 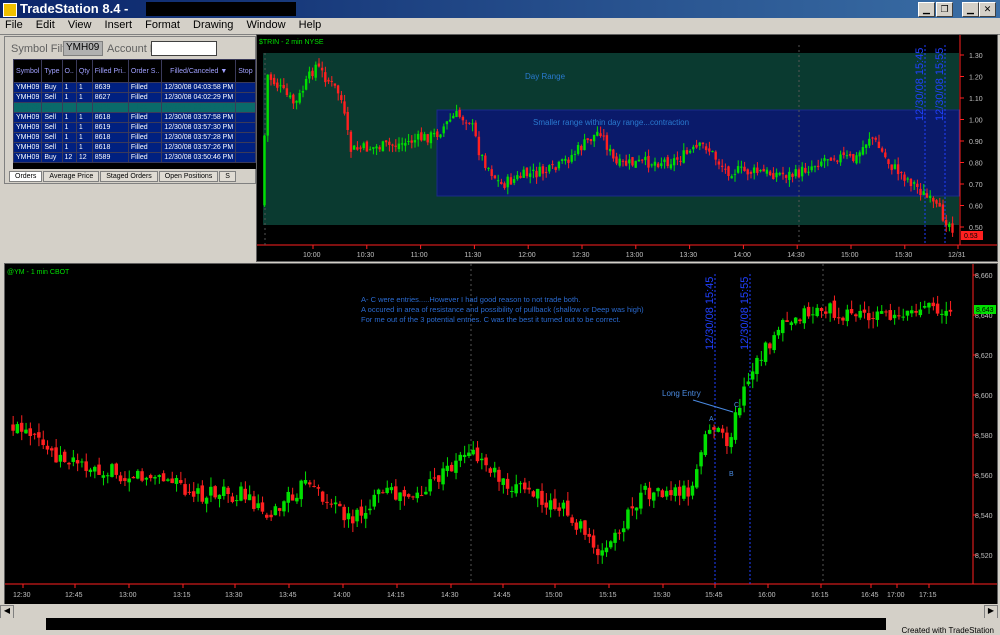 I want to click on tab-more: S, so click(x=227, y=176).